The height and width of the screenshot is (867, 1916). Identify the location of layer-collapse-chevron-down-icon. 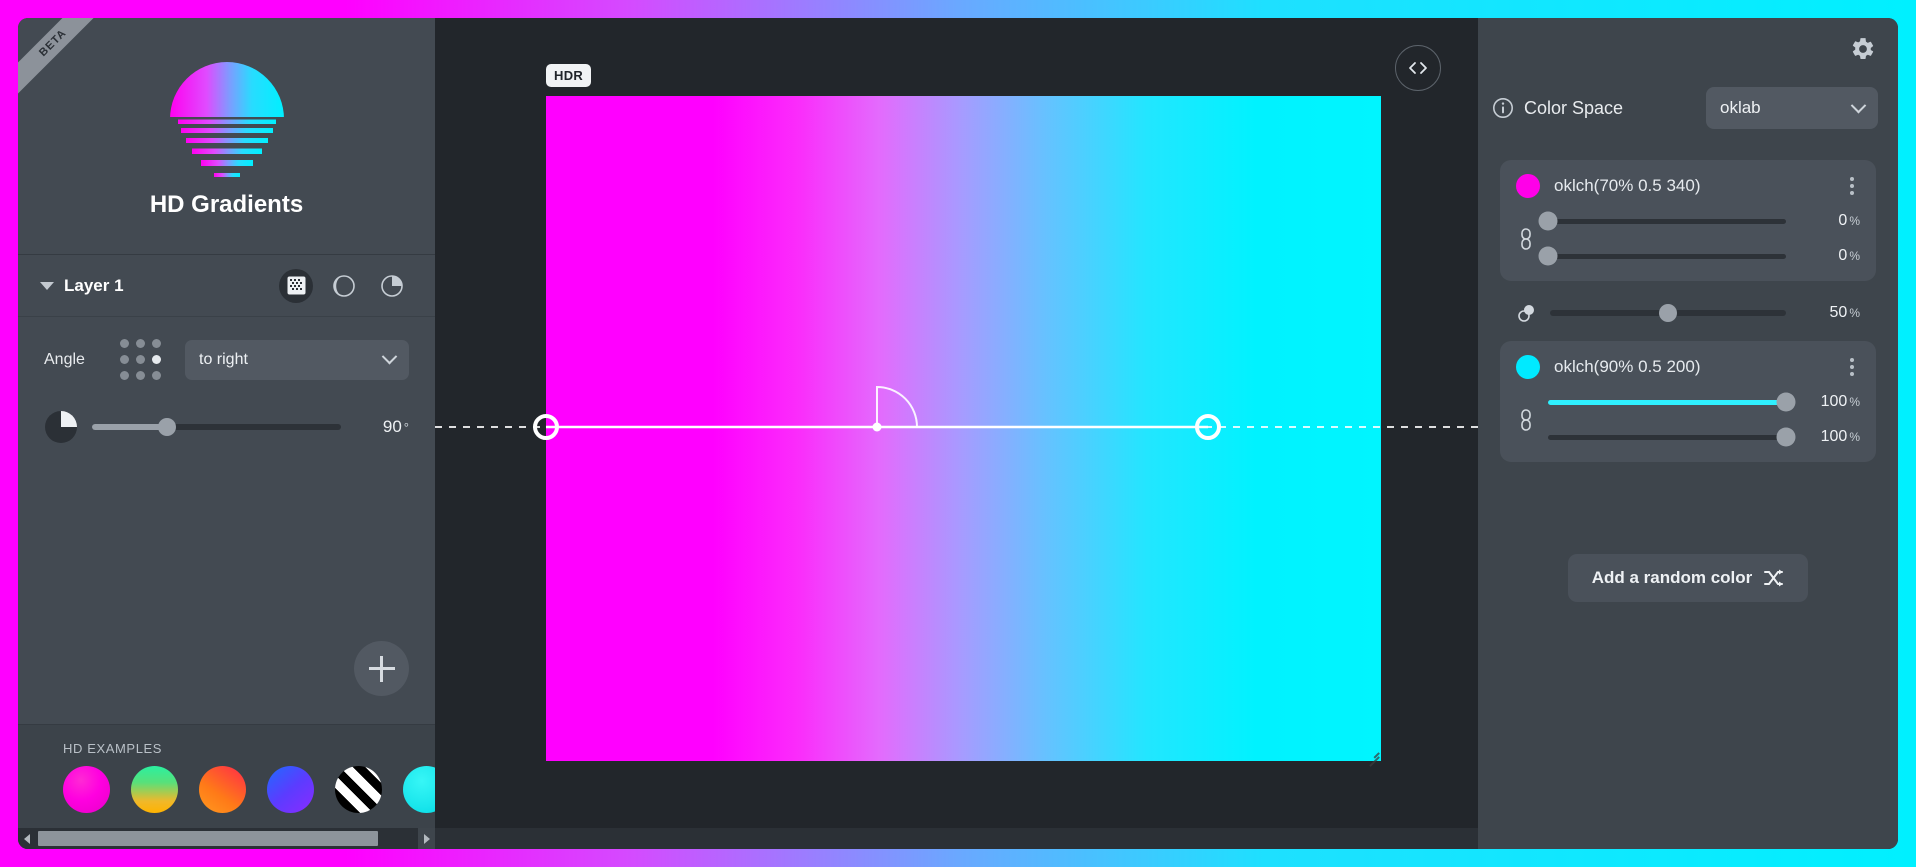
(47, 285).